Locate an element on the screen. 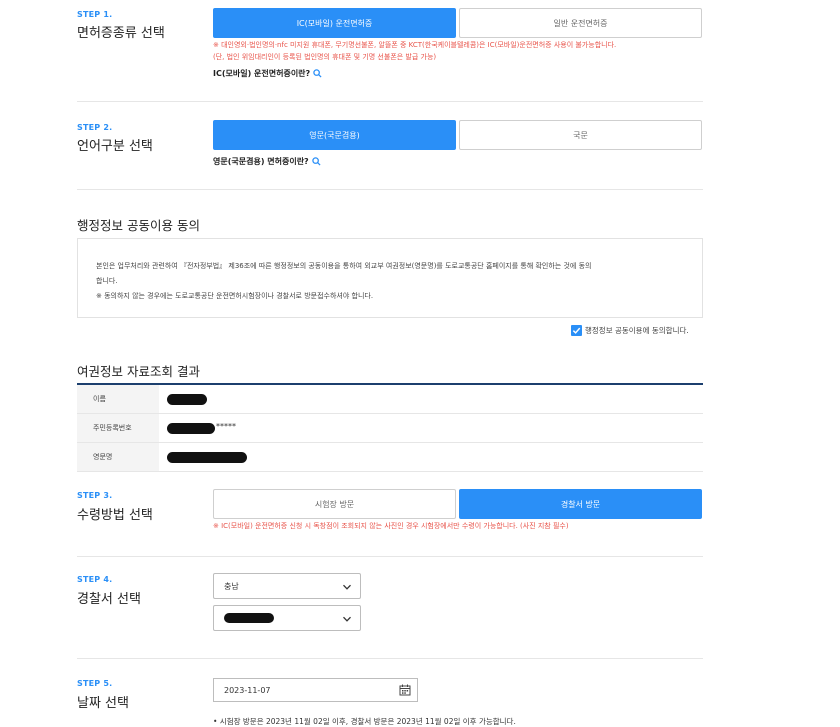 The image size is (840, 727). english-license-info-link: 영문(국문겸용) 면허증이란? is located at coordinates (267, 161).